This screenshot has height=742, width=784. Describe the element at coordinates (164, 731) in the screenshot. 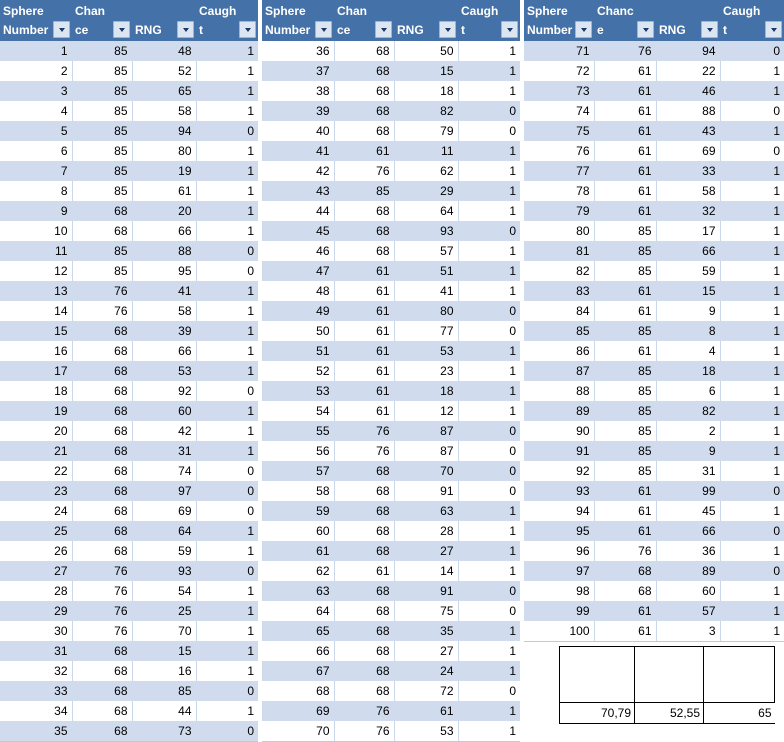

I see `cell-rng: 73` at that location.